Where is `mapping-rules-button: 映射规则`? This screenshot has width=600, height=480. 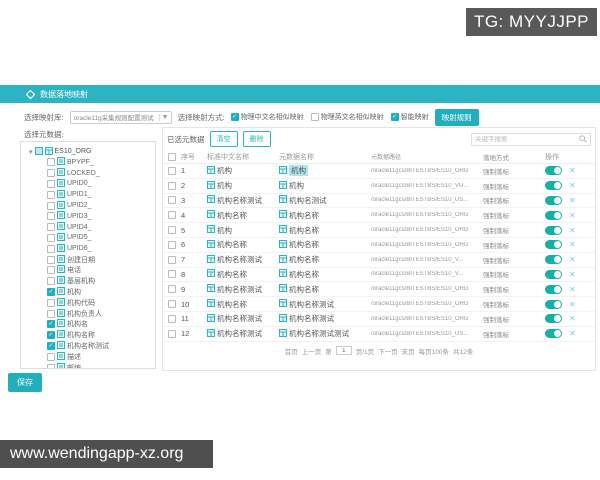
mapping-rules-button: 映射规则 is located at coordinates (456, 117).